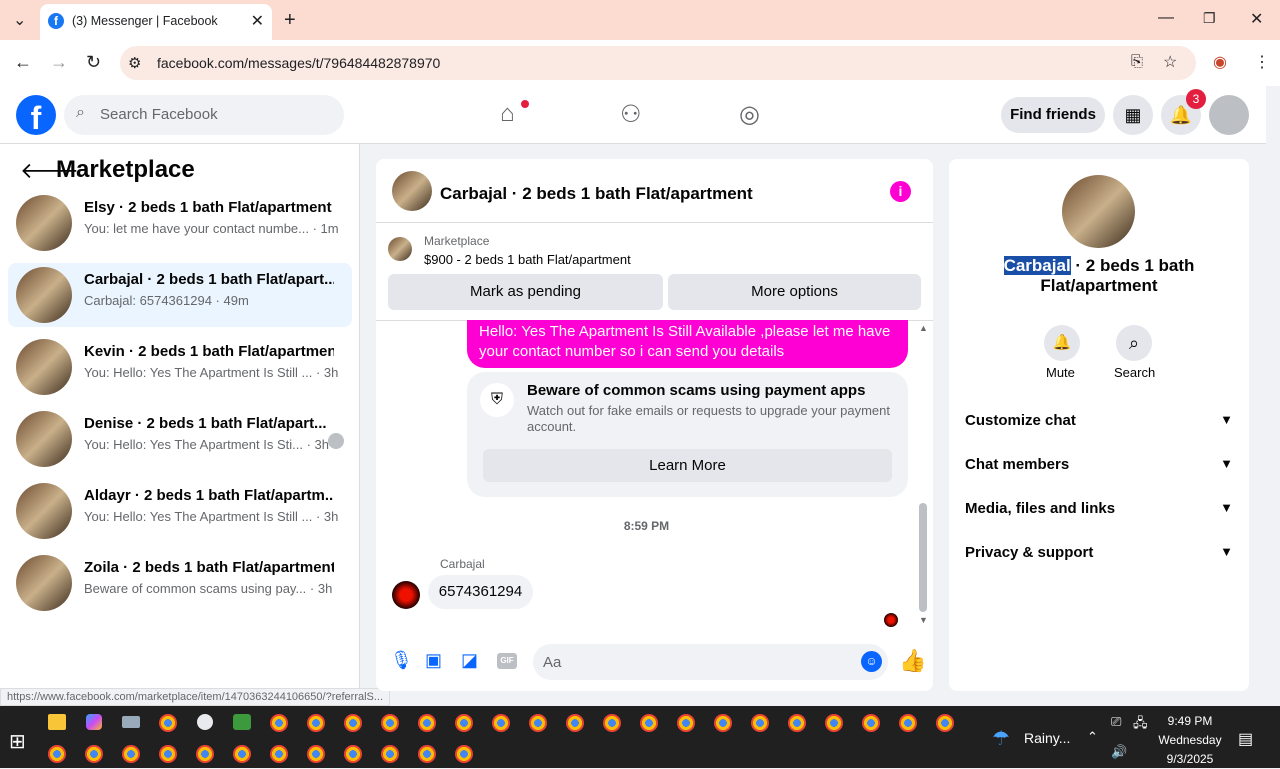  I want to click on sender-avatar, so click(406, 595).